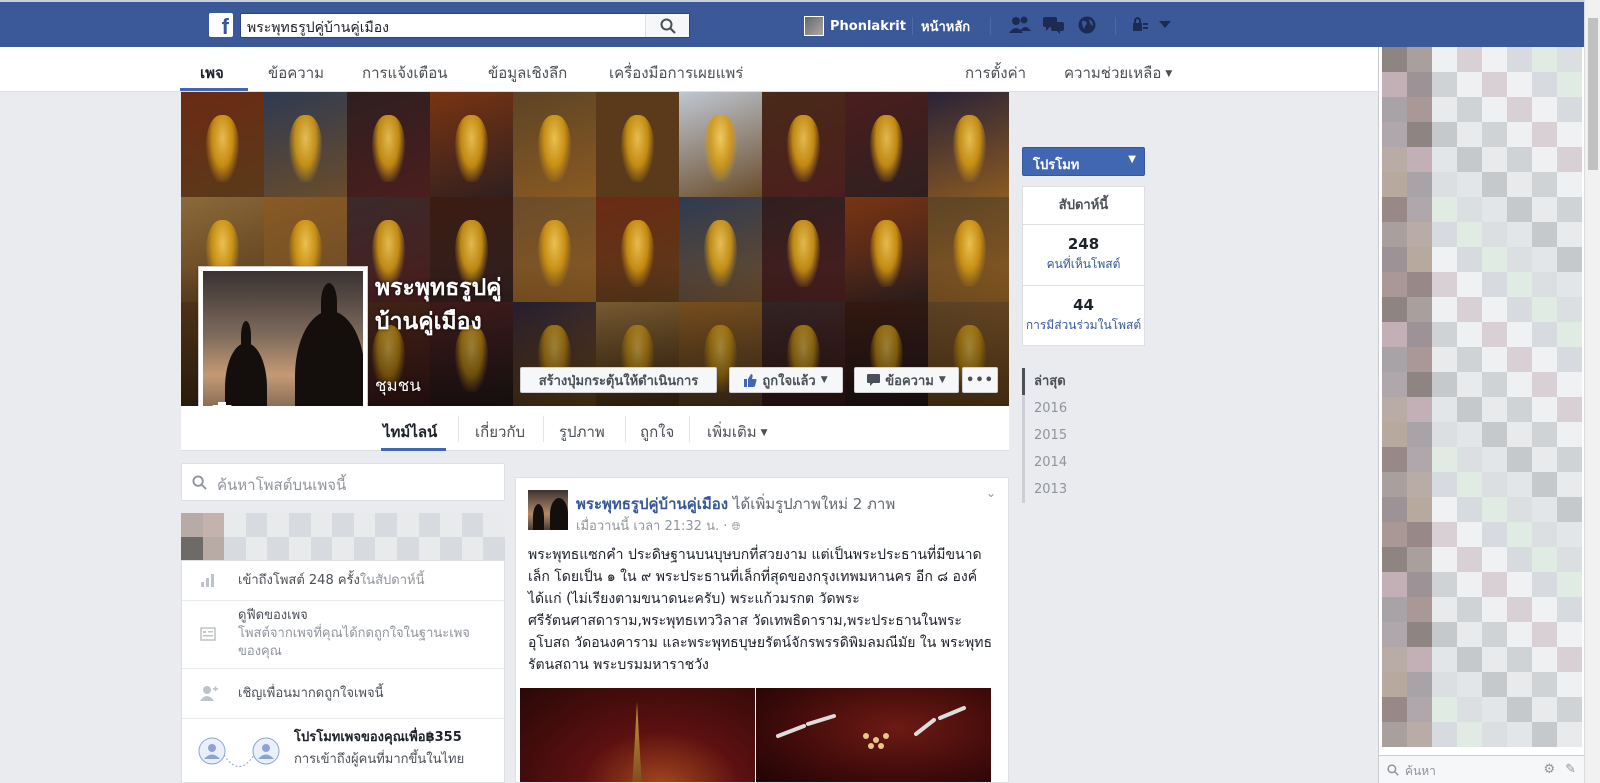 The image size is (1600, 783). What do you see at coordinates (1481, 769) in the screenshot?
I see `chat-search-input: ค้นหา ⚙ ✎` at bounding box center [1481, 769].